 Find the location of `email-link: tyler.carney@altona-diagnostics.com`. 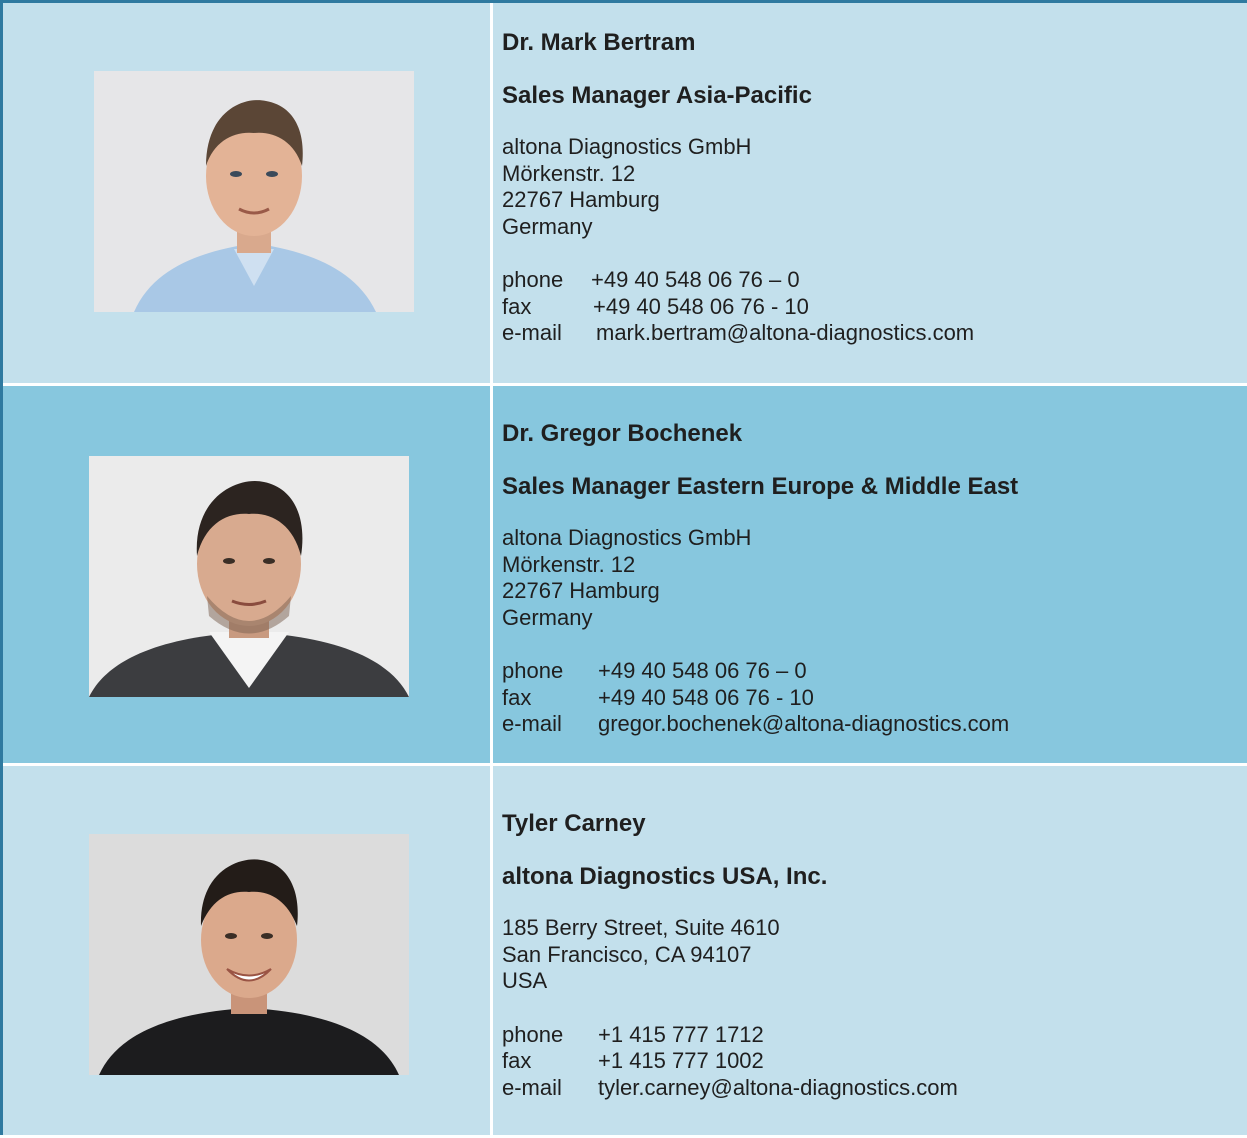

email-link: tyler.carney@altona-diagnostics.com is located at coordinates (778, 1088).